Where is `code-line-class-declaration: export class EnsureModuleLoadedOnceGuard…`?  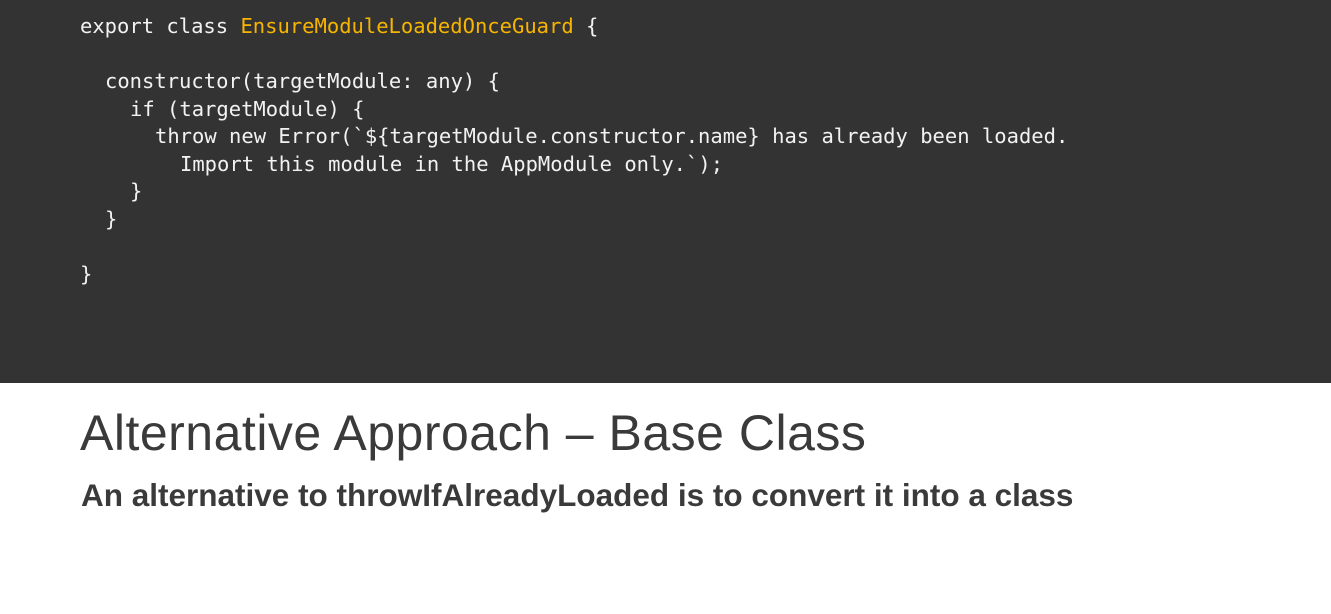
code-line-class-declaration: export class EnsureModuleLoadedOnceGuard… is located at coordinates (339, 26).